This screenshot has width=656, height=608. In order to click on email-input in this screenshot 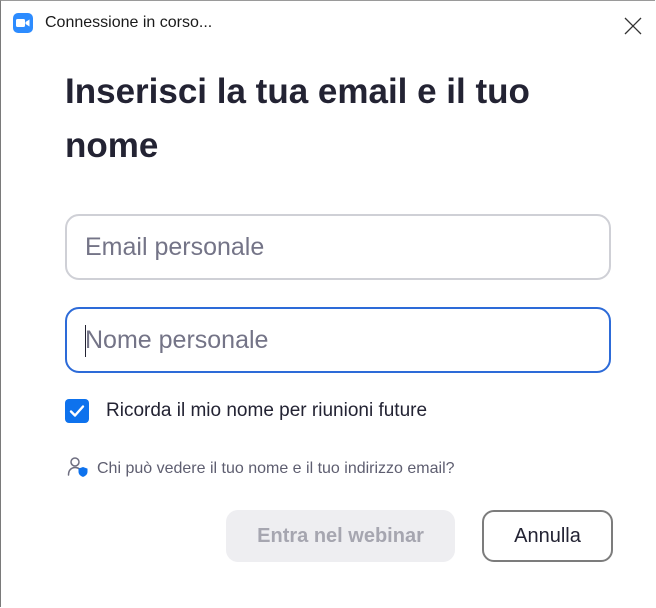, I will do `click(338, 247)`.